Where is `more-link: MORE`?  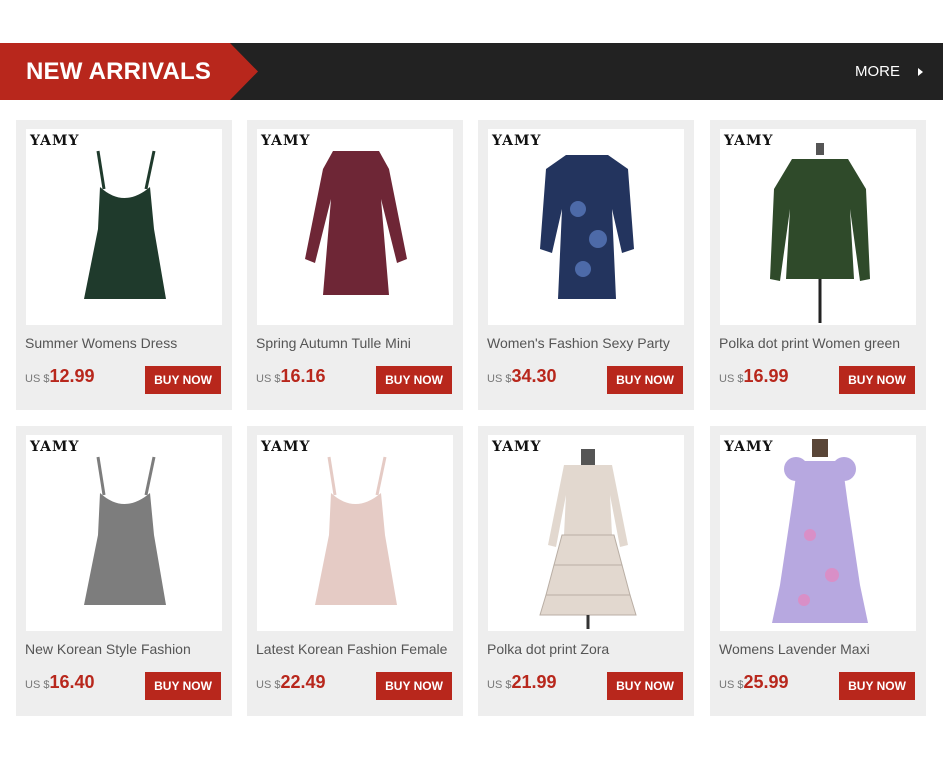
more-link: MORE is located at coordinates (889, 71).